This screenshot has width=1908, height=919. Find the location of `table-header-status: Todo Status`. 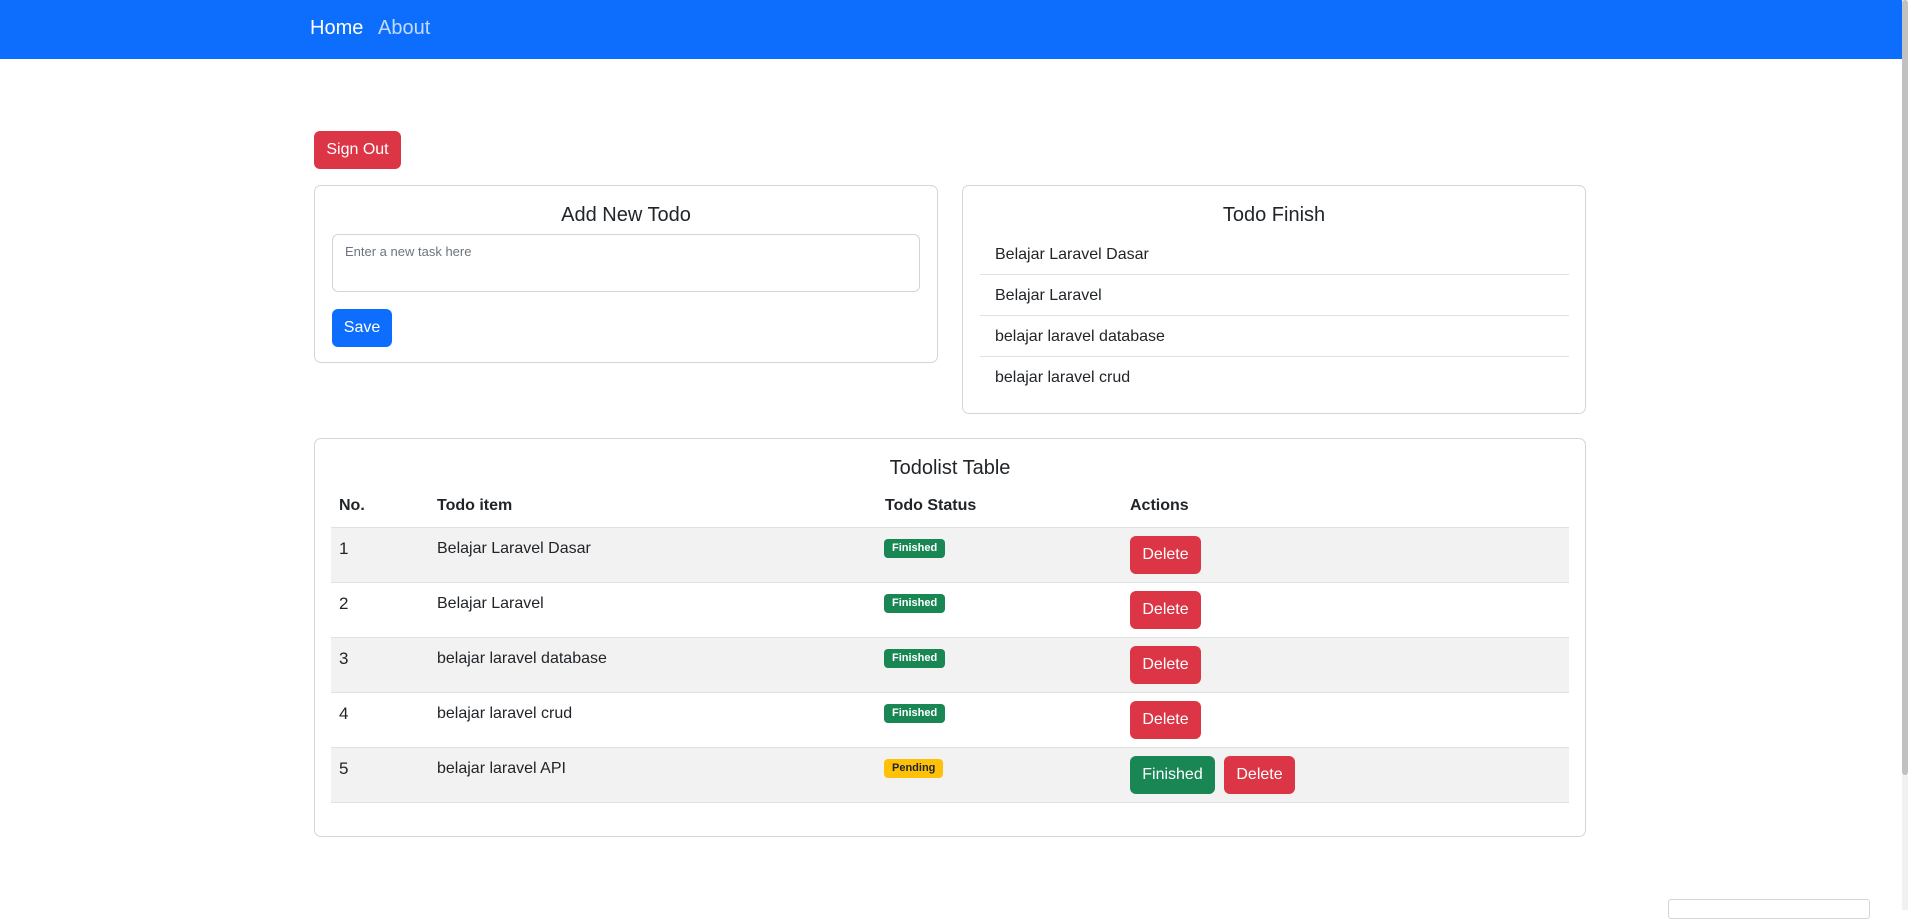

table-header-status: Todo Status is located at coordinates (931, 505).